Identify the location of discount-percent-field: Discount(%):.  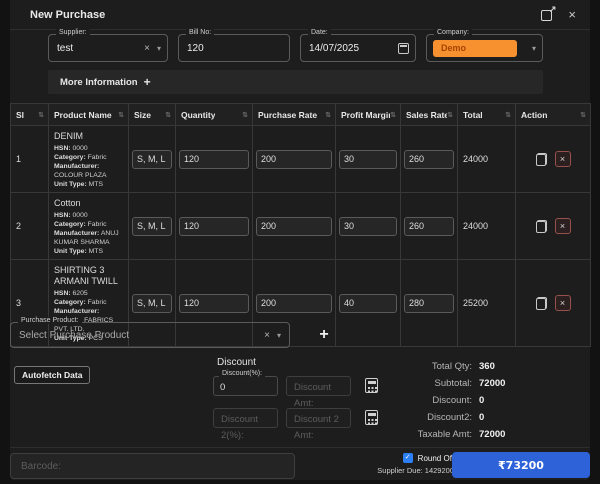
(245, 383).